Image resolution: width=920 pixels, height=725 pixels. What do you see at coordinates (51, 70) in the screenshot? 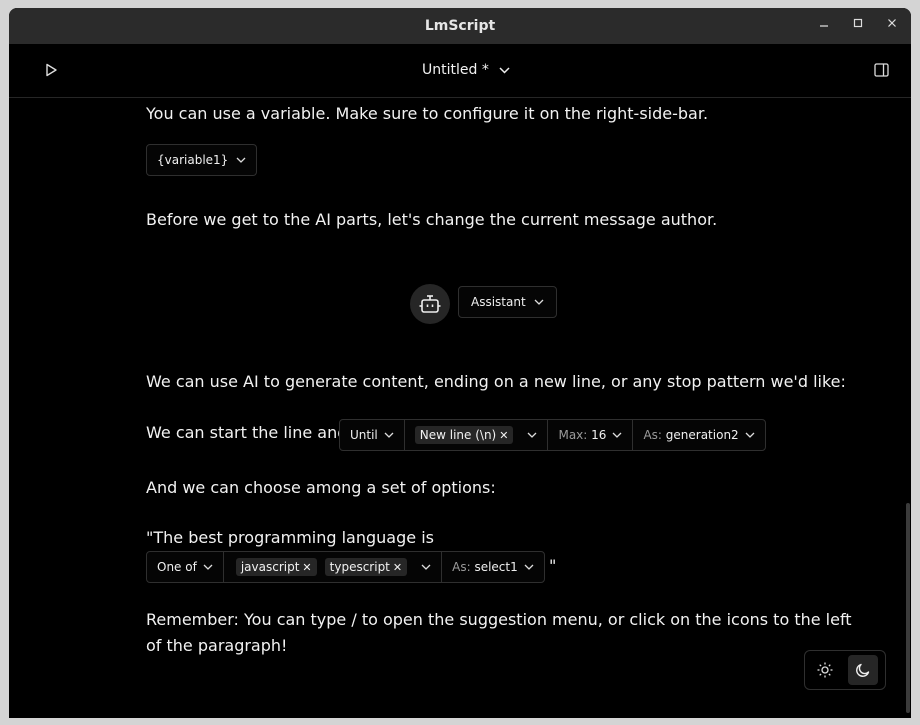
I see `play-icon` at bounding box center [51, 70].